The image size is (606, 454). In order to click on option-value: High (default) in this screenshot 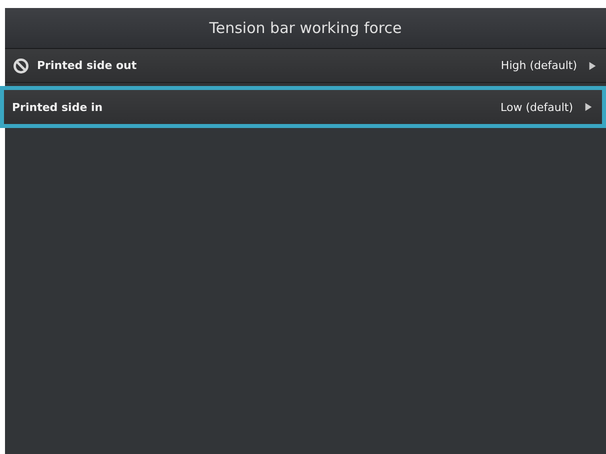, I will do `click(538, 65)`.